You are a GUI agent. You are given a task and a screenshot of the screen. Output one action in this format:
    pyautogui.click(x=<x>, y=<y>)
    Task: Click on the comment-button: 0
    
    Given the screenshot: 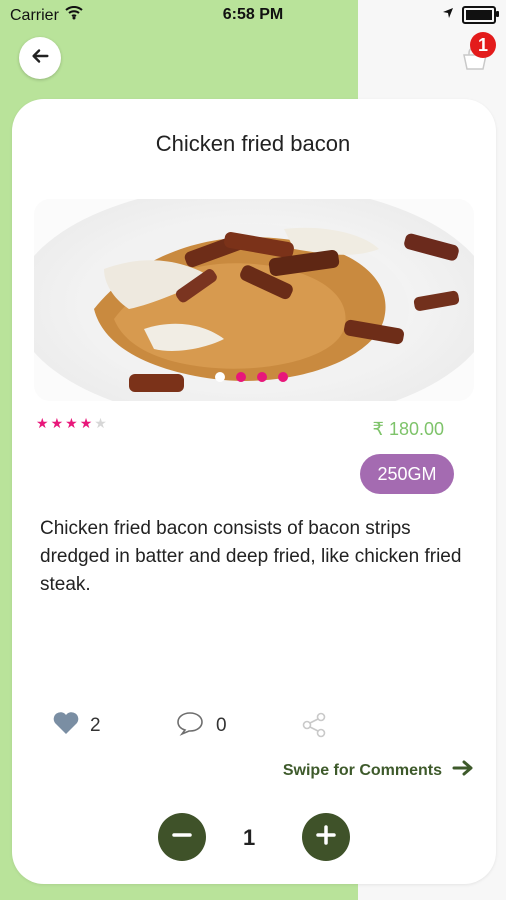 What is the action you would take?
    pyautogui.click(x=201, y=726)
    